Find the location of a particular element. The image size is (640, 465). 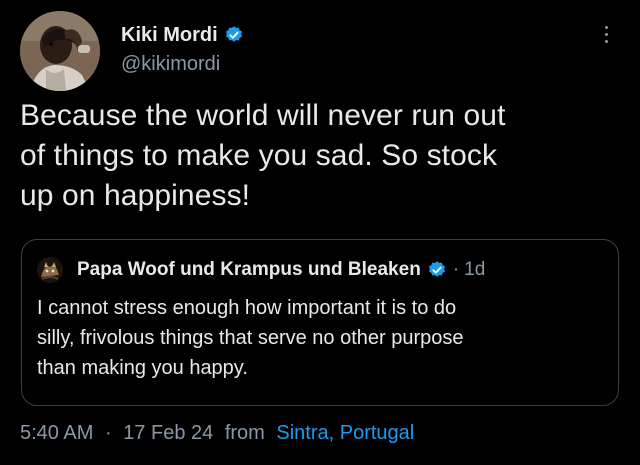

more-options-icon is located at coordinates (606, 34).